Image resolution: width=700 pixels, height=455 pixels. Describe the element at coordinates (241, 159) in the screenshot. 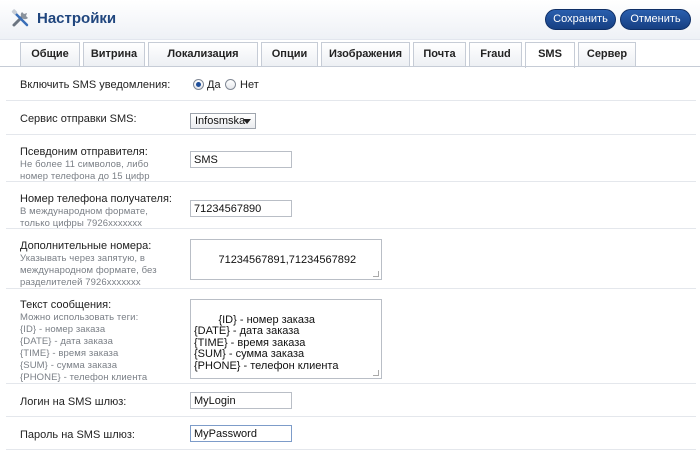

I see `sender-input` at that location.